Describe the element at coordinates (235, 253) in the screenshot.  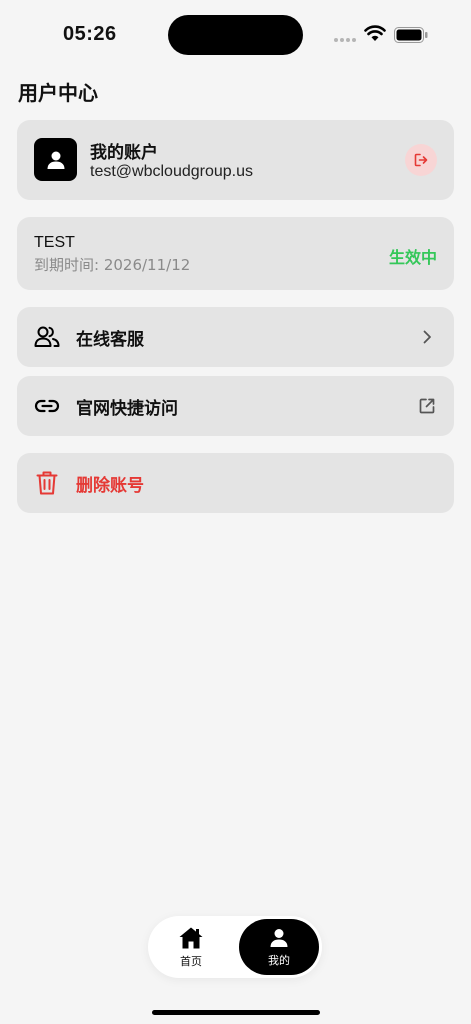
I see `subscription-card: TEST 到期时间: 2026/11/12 生效中` at that location.